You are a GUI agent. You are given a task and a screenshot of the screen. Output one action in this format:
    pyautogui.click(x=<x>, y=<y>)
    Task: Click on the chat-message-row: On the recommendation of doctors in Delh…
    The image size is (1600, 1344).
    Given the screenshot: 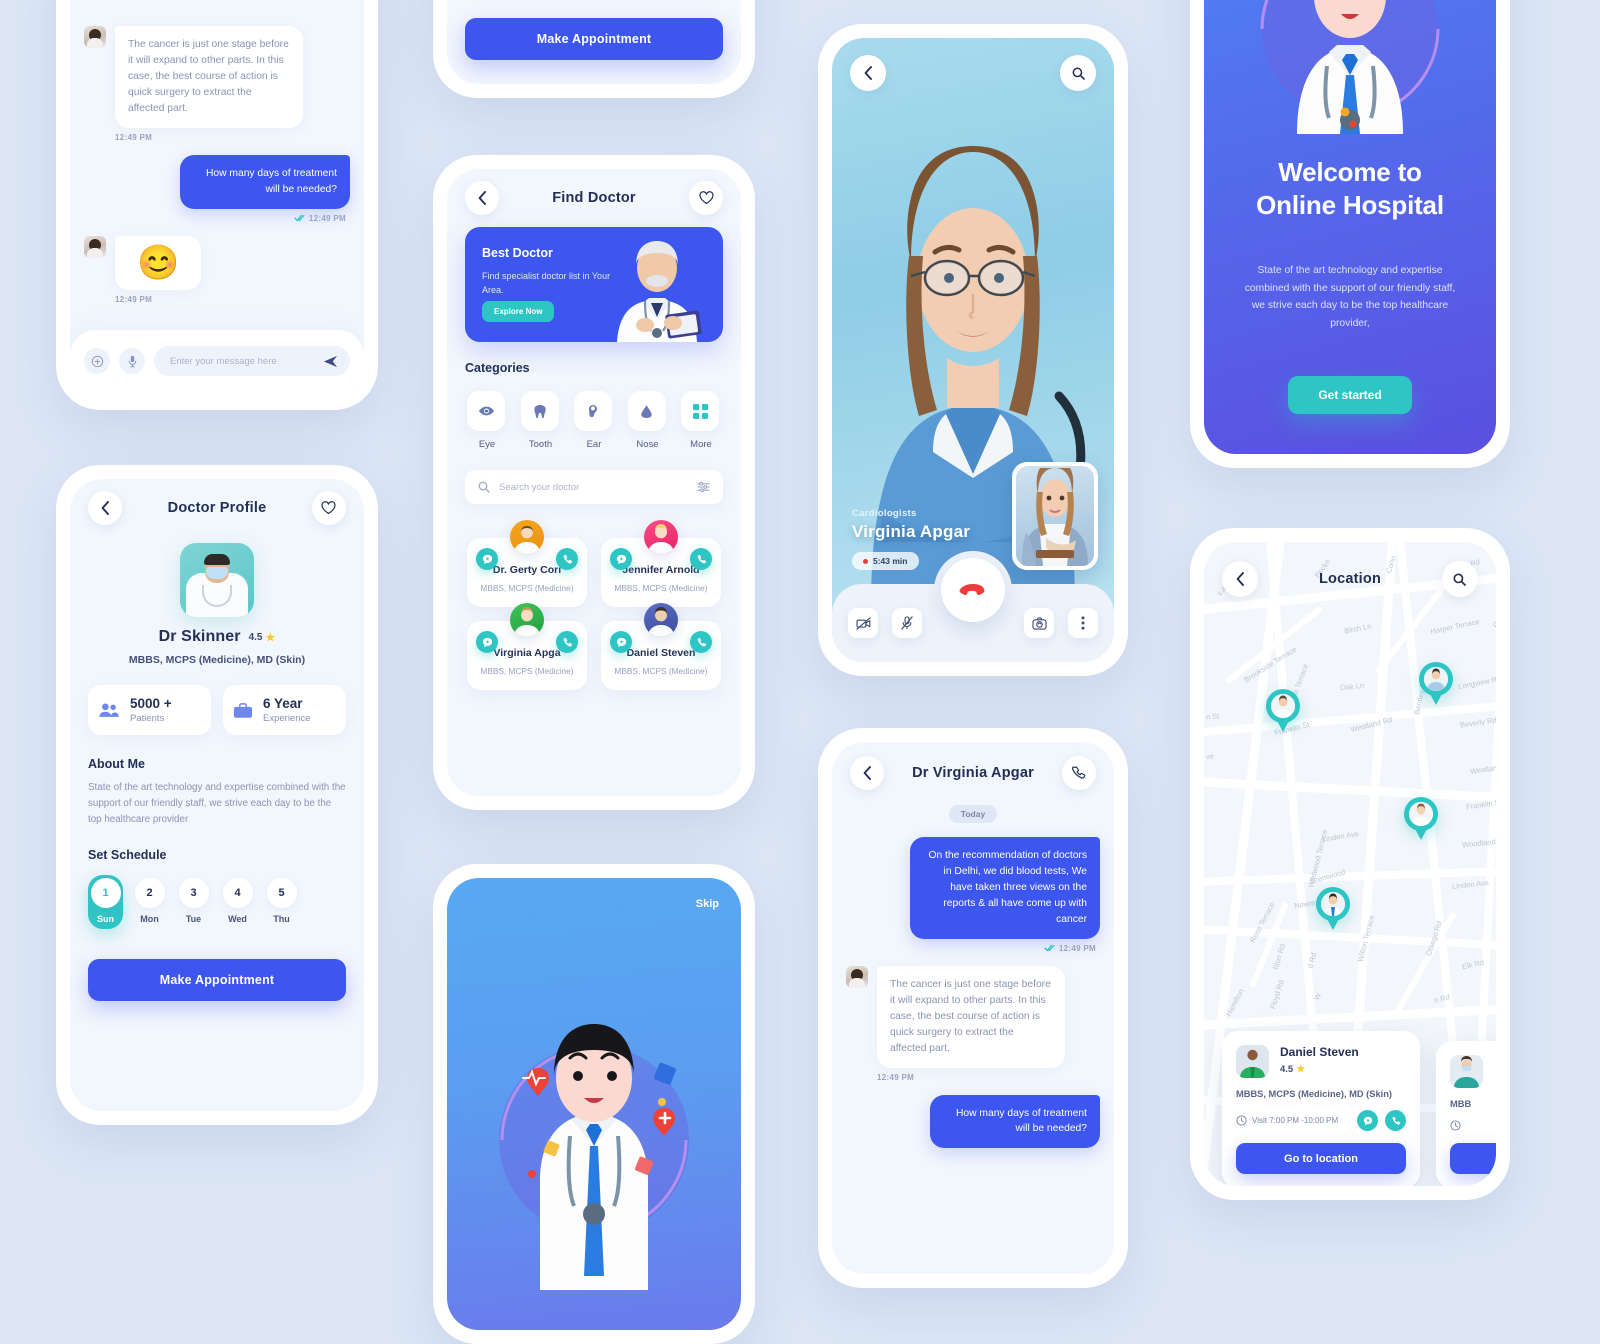 What is the action you would take?
    pyautogui.click(x=973, y=888)
    